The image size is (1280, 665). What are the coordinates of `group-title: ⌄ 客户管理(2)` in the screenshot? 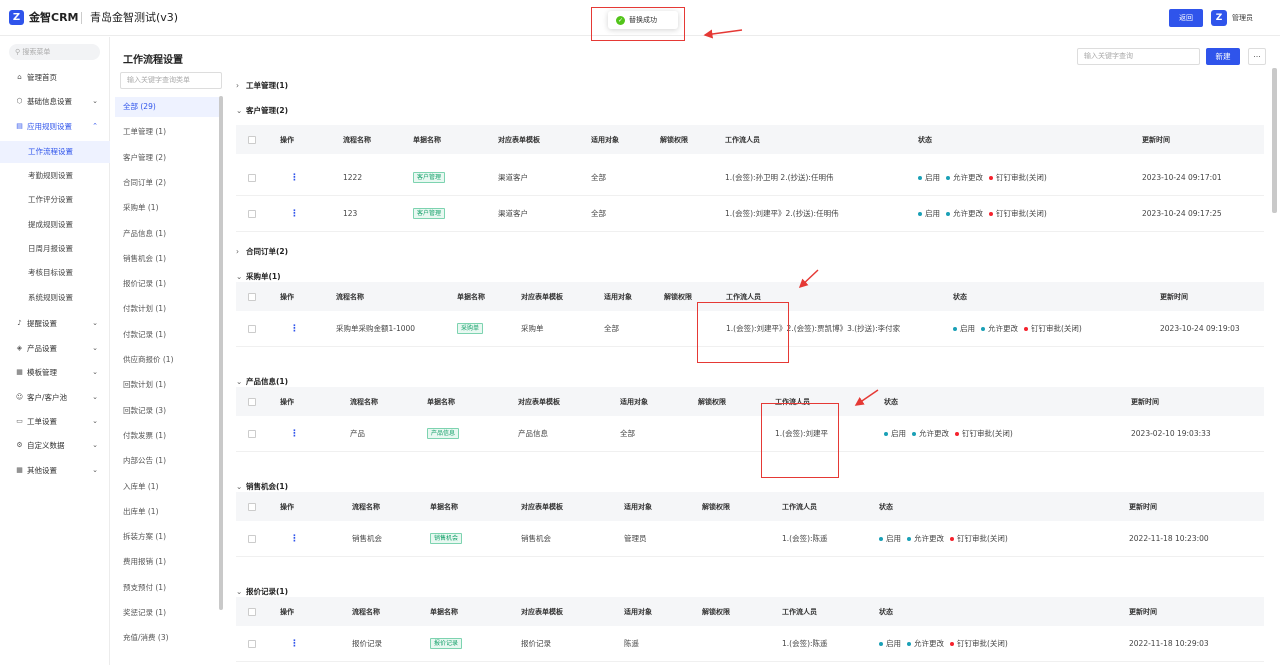 It's located at (262, 110).